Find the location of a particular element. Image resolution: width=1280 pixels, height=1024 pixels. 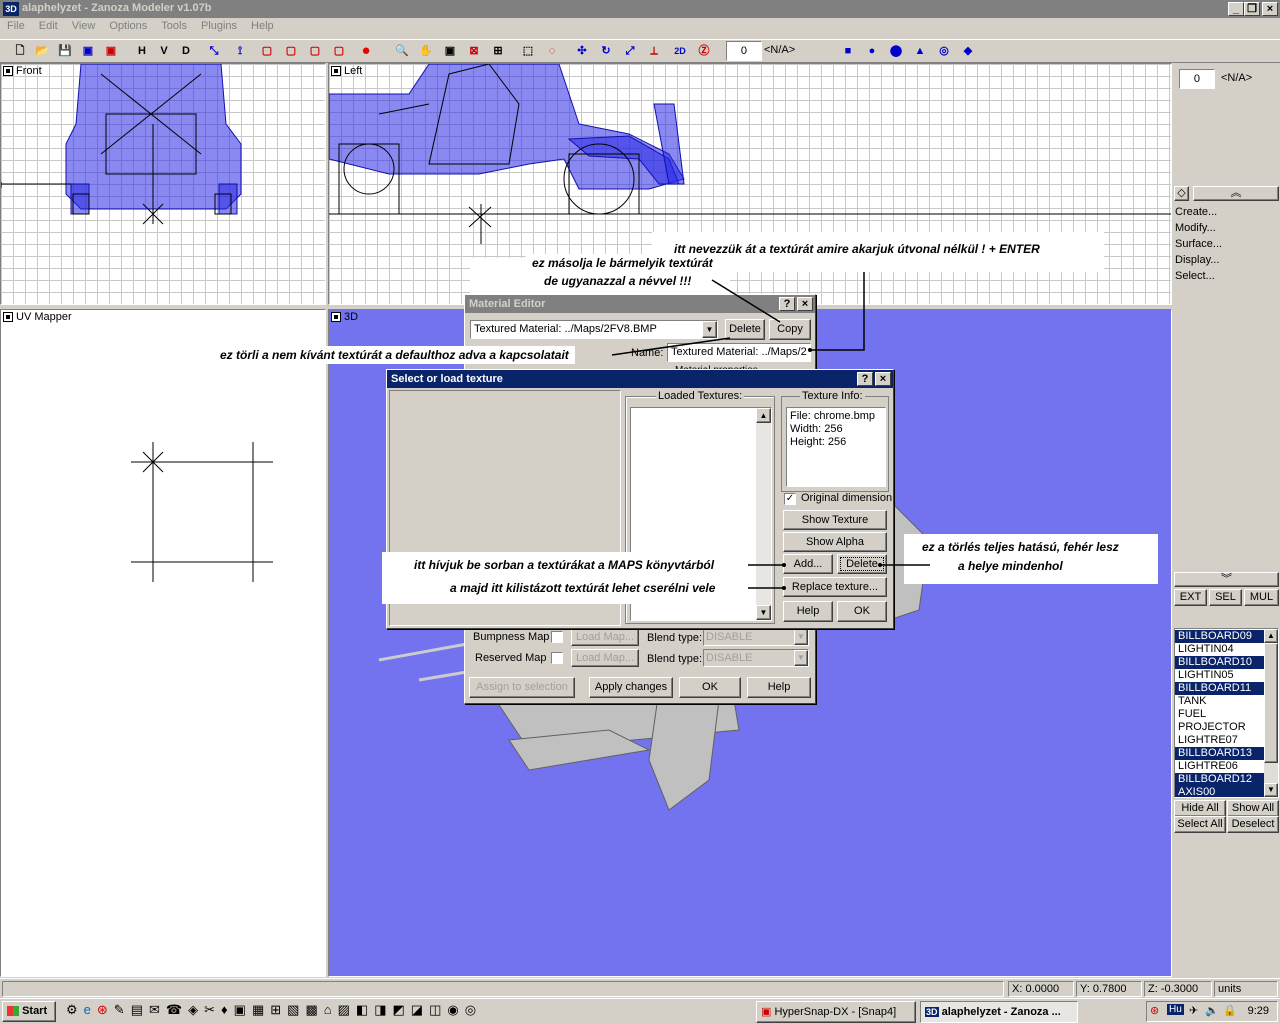

zoom-icon: 🔍 is located at coordinates (402, 51).